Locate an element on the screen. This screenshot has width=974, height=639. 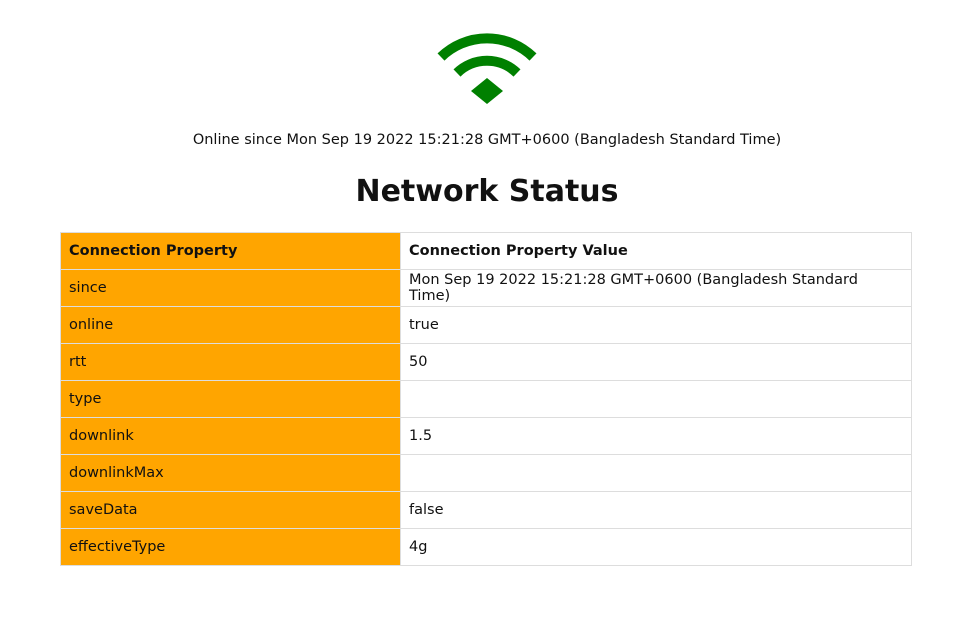
wifi-status is located at coordinates (487, 69).